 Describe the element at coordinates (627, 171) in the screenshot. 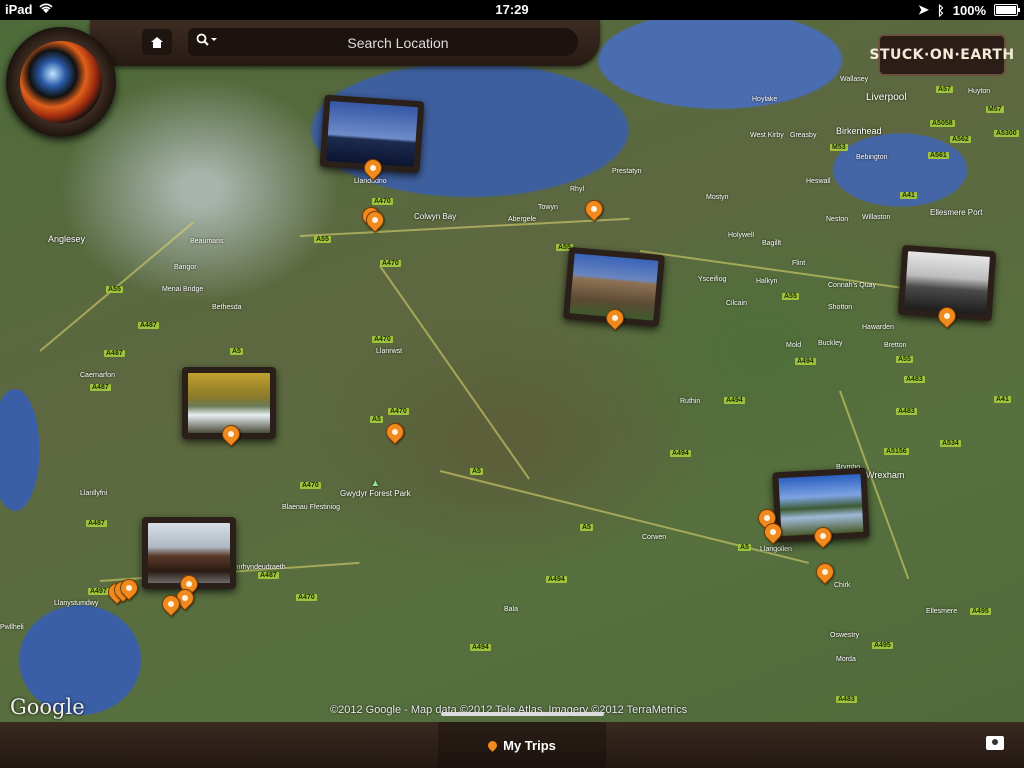

I see `place-label: Prestatyn` at that location.